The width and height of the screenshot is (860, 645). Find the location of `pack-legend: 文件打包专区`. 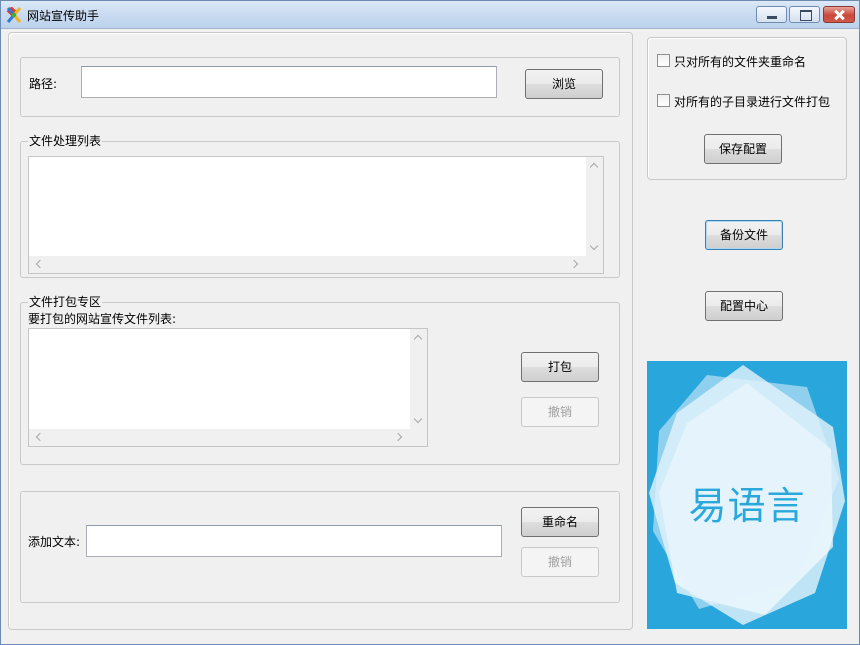

pack-legend: 文件打包专区 is located at coordinates (65, 301).